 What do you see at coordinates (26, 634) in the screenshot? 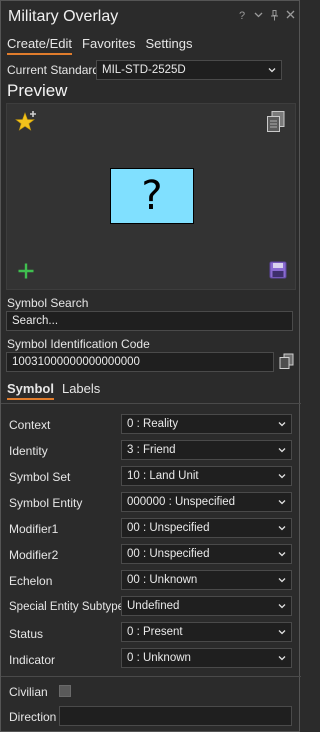
I see `prop-label-status: Status` at bounding box center [26, 634].